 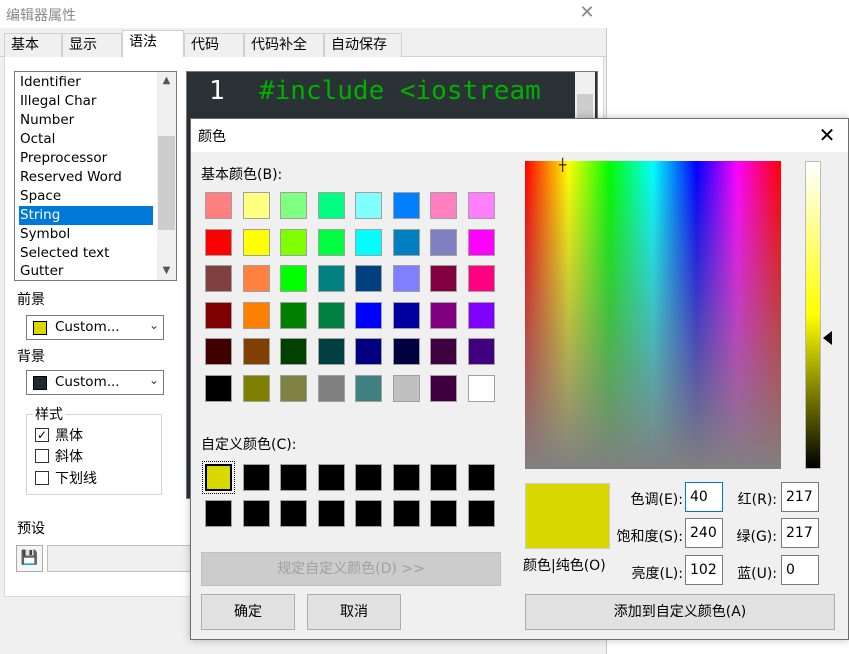 What do you see at coordinates (351, 569) in the screenshot?
I see `define-custom-colors-button: 规定自定义颜色(D) >>` at bounding box center [351, 569].